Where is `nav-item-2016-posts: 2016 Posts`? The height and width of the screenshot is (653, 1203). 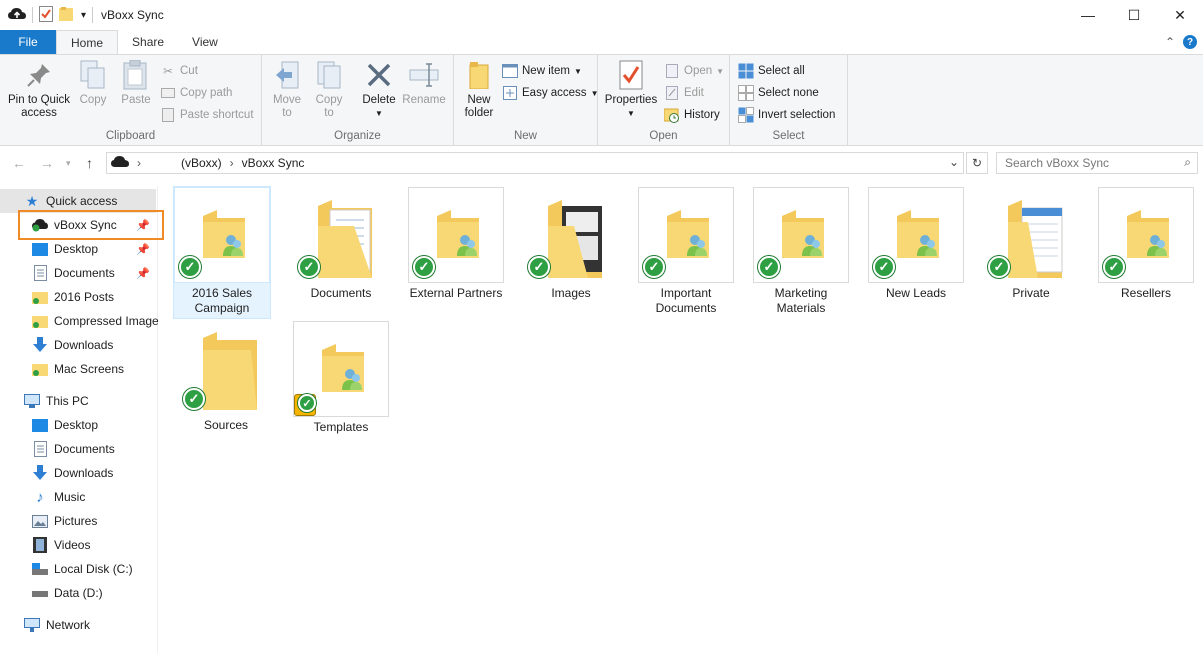 nav-item-2016-posts: 2016 Posts is located at coordinates (73, 297).